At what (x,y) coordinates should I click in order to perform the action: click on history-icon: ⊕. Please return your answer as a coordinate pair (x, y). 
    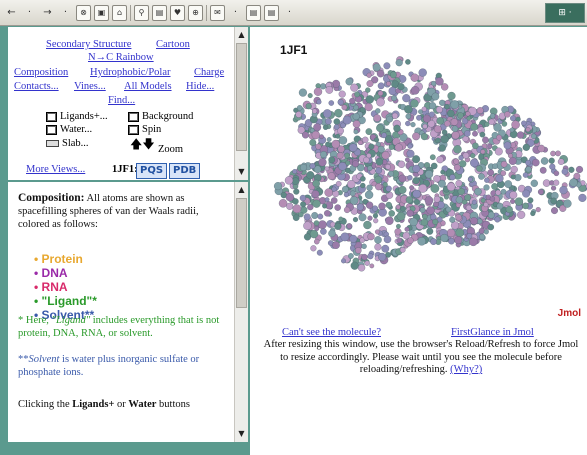
    Looking at the image, I should click on (195, 12).